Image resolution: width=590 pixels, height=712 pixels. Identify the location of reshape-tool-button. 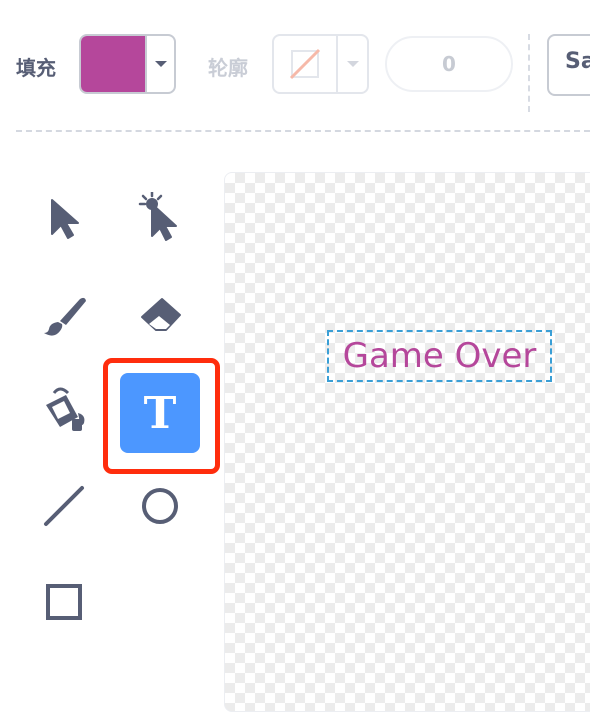
(160, 220).